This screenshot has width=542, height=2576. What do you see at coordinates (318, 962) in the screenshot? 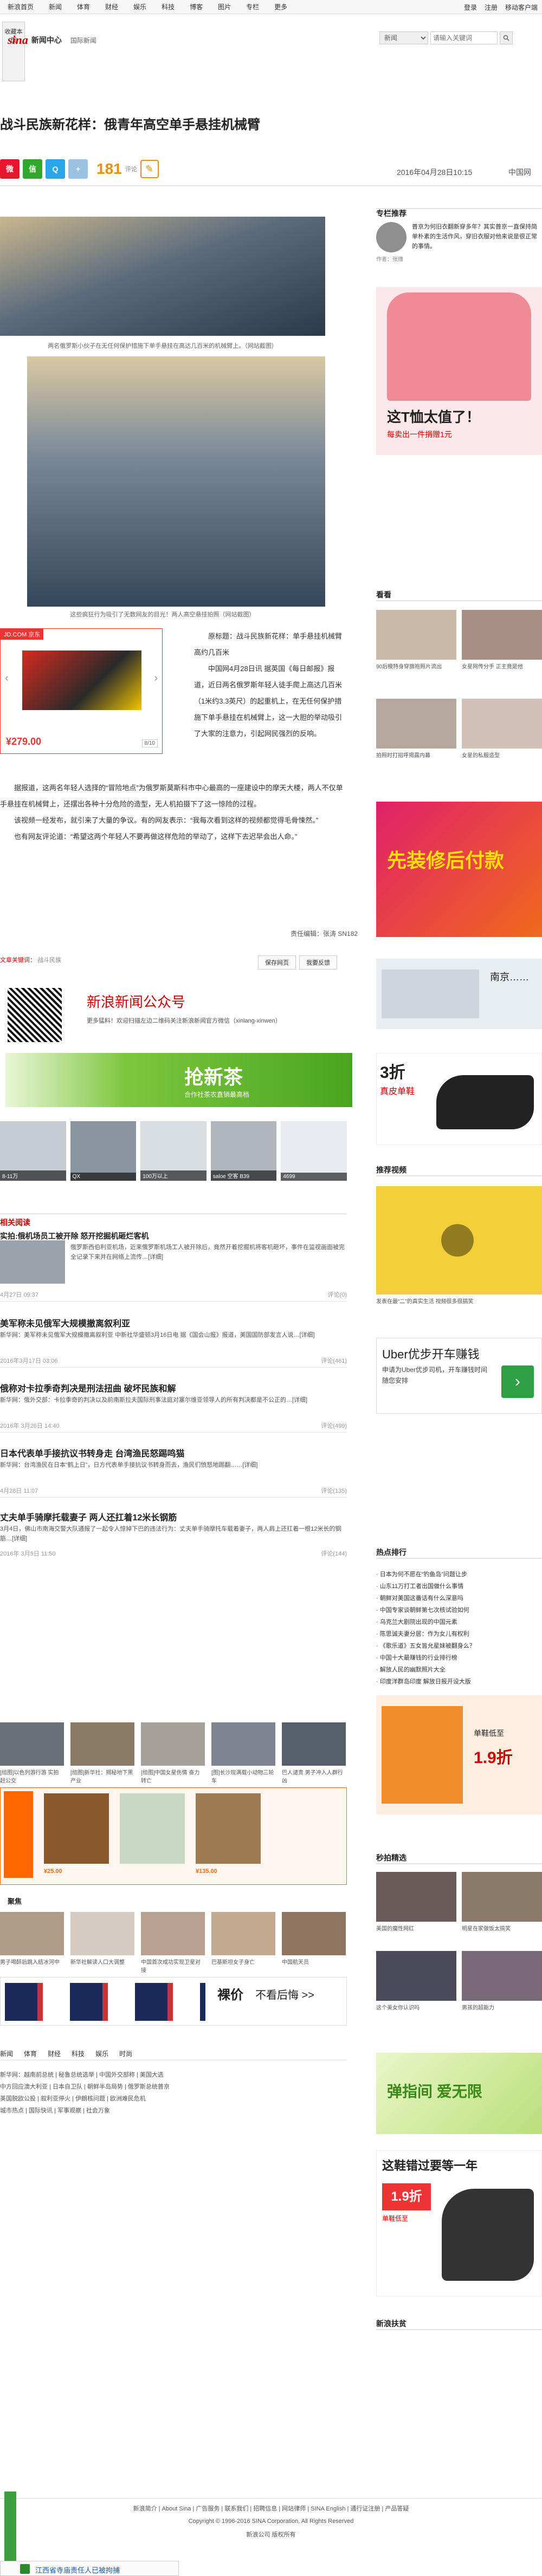
I see `feedback-button: 我要反馈` at bounding box center [318, 962].